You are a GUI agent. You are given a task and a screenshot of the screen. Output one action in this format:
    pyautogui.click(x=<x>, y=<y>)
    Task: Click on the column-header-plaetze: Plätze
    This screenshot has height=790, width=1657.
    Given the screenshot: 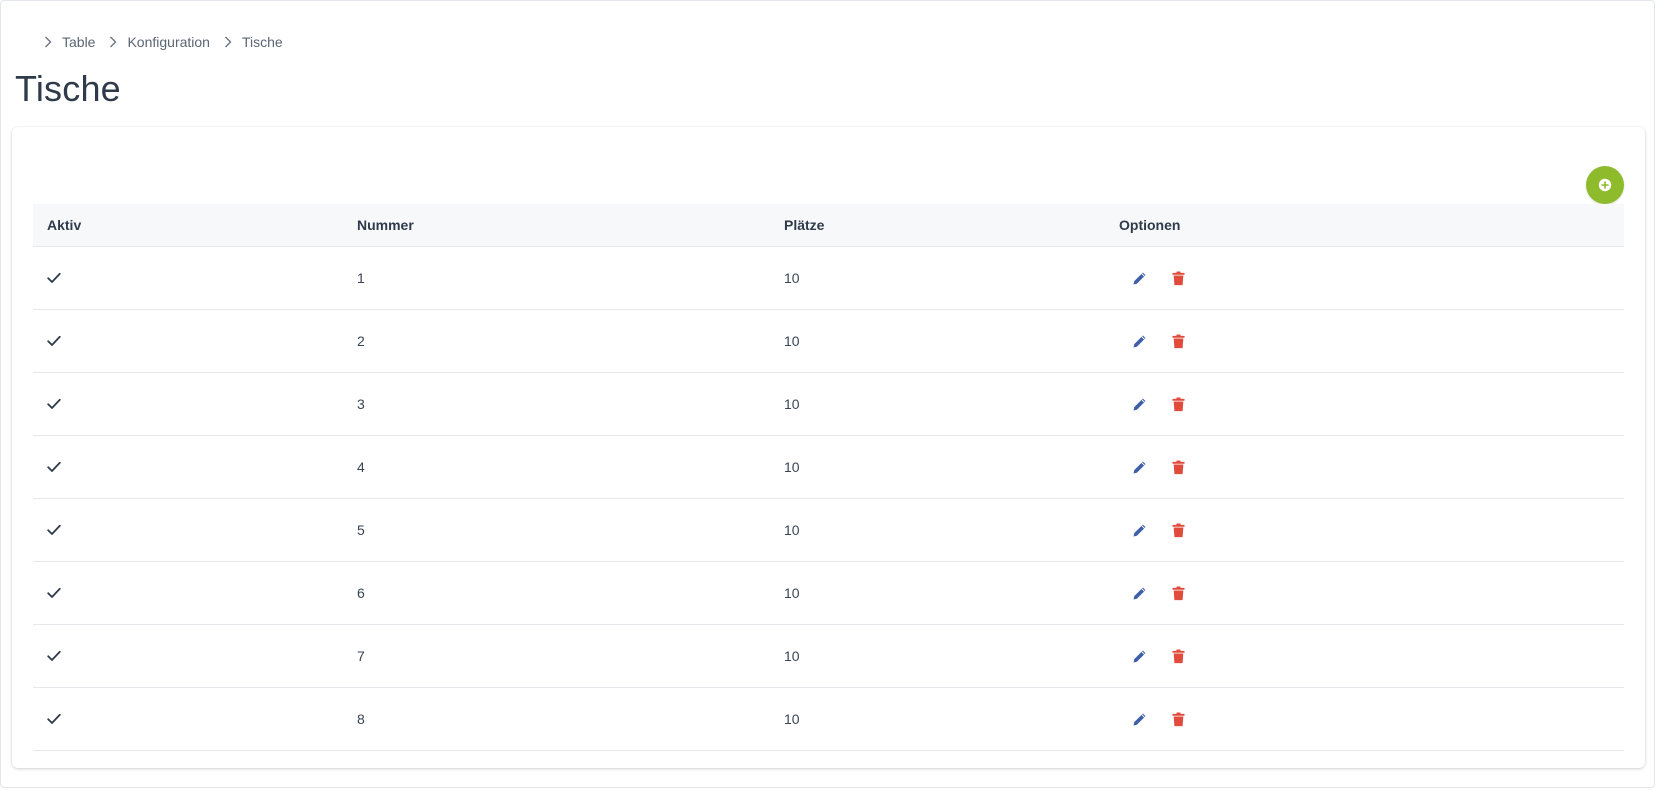 What is the action you would take?
    pyautogui.click(x=804, y=225)
    